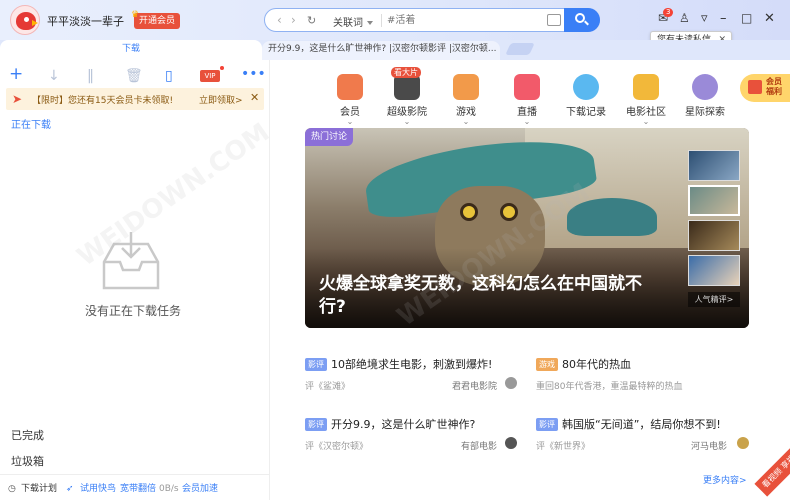 This screenshot has width=790, height=500. I want to click on back-icon: ‹, so click(279, 20).